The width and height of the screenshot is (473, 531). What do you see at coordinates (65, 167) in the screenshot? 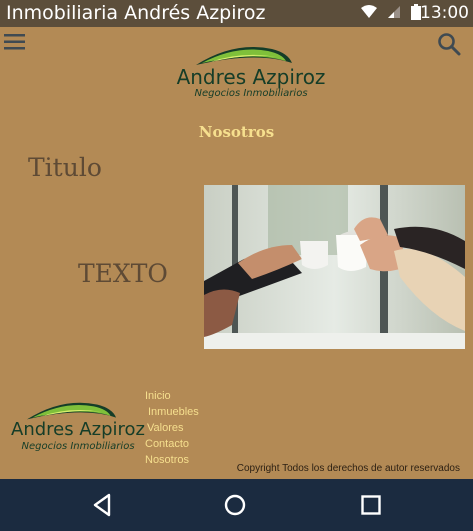
I see `content-heading: Titulo` at bounding box center [65, 167].